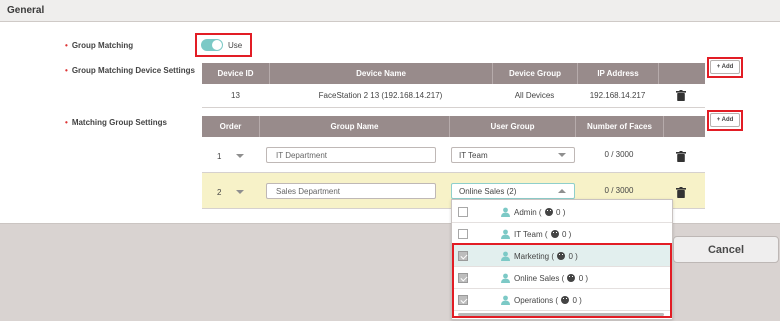 Image resolution: width=780 pixels, height=321 pixels. I want to click on add-group-button: + Add, so click(725, 120).